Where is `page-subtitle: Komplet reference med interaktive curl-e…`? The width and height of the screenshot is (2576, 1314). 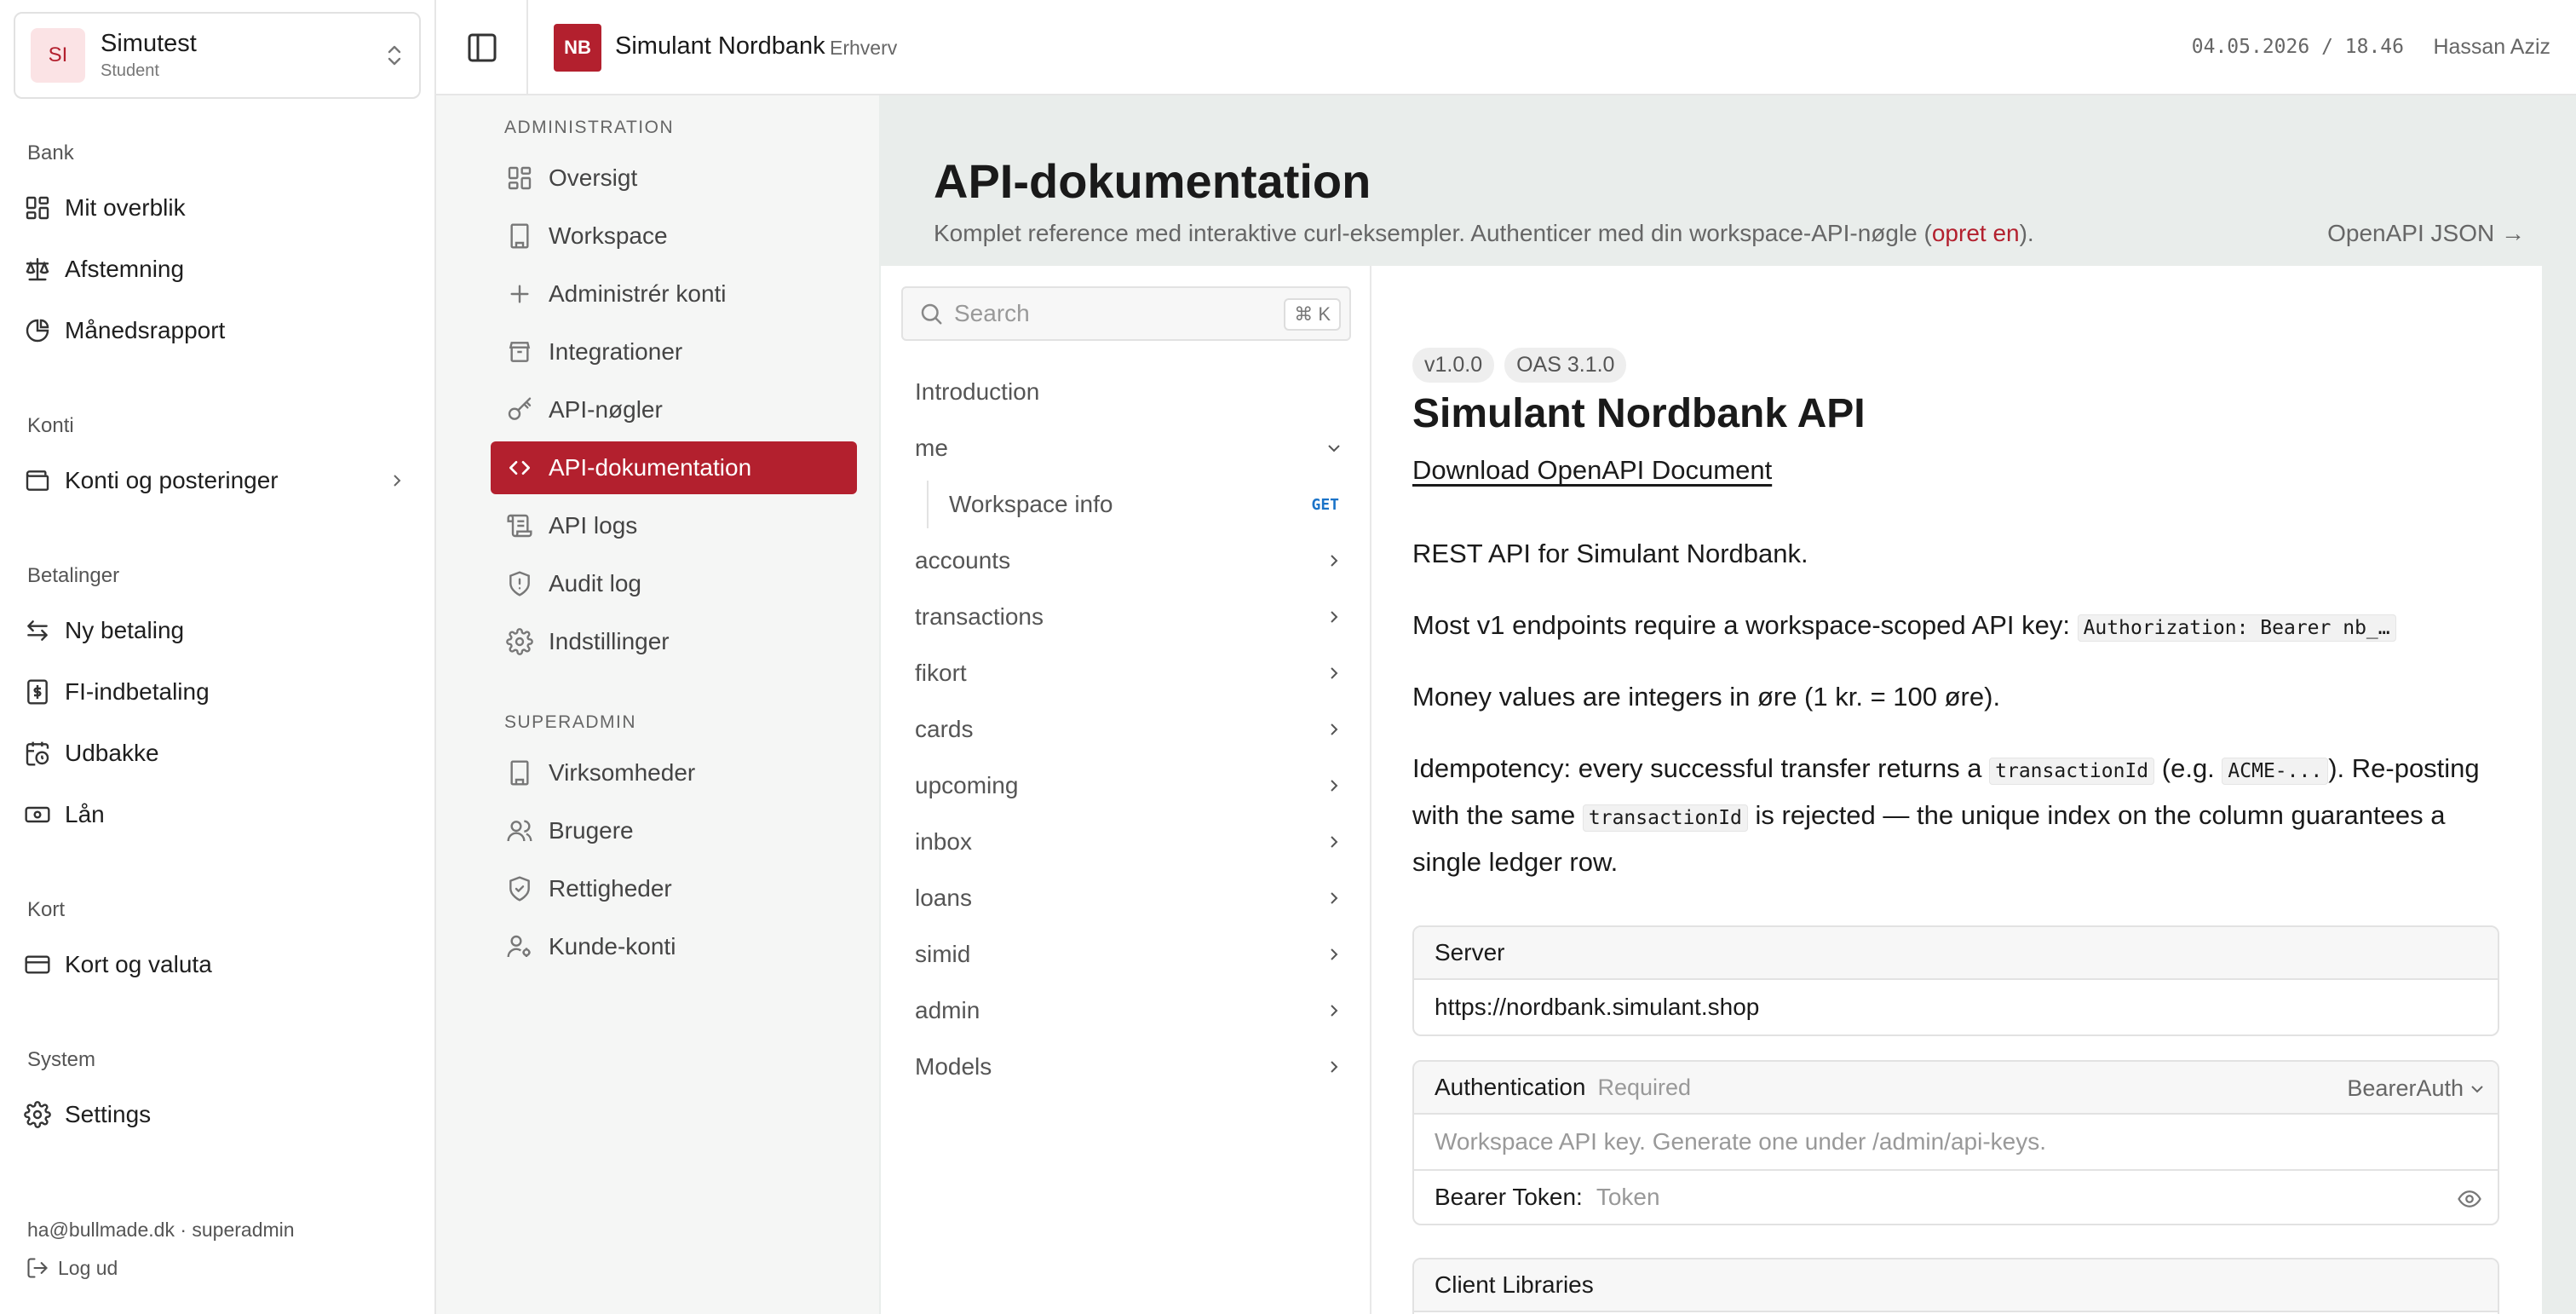
page-subtitle: Komplet reference med interaktive curl-e… is located at coordinates (1484, 234).